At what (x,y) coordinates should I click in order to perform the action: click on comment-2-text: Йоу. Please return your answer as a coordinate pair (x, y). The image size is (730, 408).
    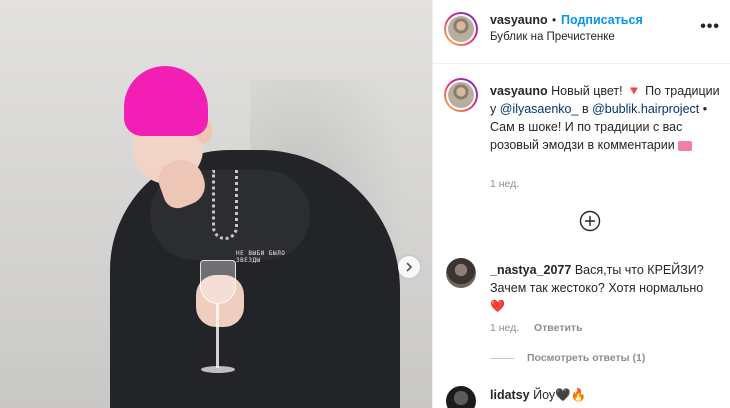
    Looking at the image, I should click on (544, 395).